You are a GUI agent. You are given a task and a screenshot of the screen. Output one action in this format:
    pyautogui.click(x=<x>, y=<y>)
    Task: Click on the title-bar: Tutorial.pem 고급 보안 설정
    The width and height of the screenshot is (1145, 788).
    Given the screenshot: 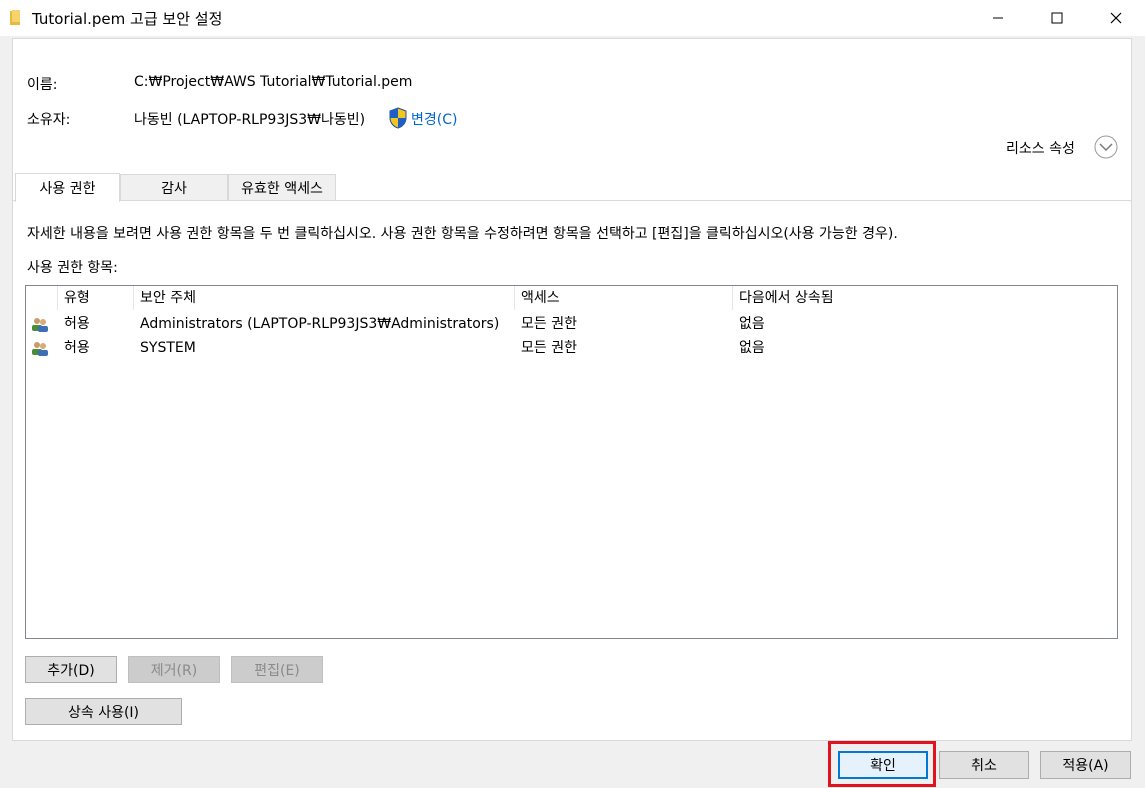 What is the action you would take?
    pyautogui.click(x=572, y=18)
    